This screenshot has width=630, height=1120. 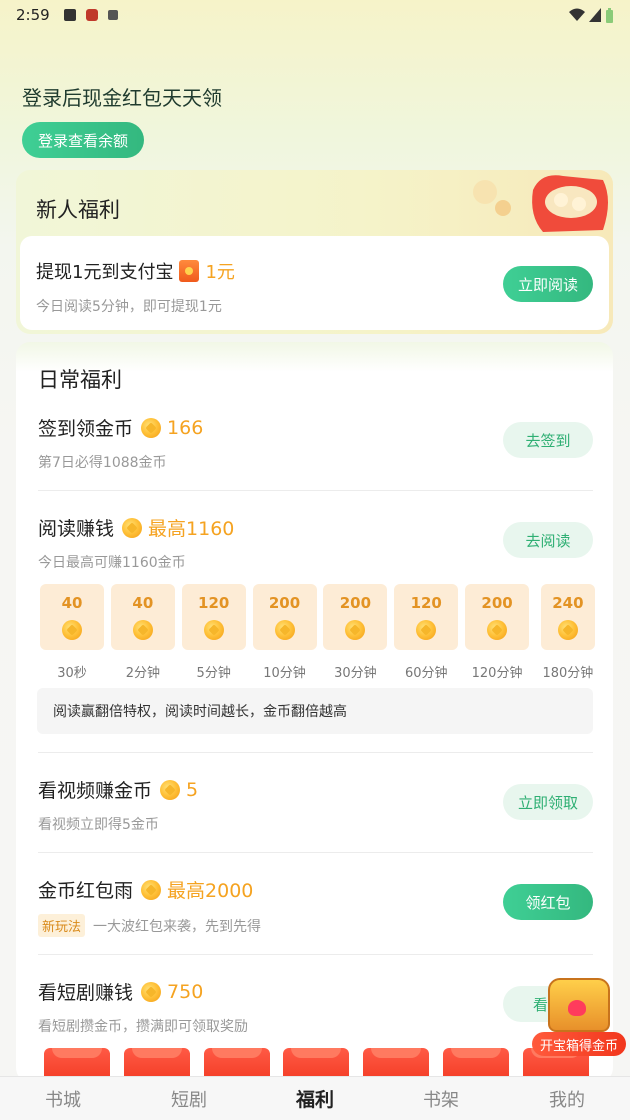 What do you see at coordinates (567, 1098) in the screenshot?
I see `tab-mine: 我的` at bounding box center [567, 1098].